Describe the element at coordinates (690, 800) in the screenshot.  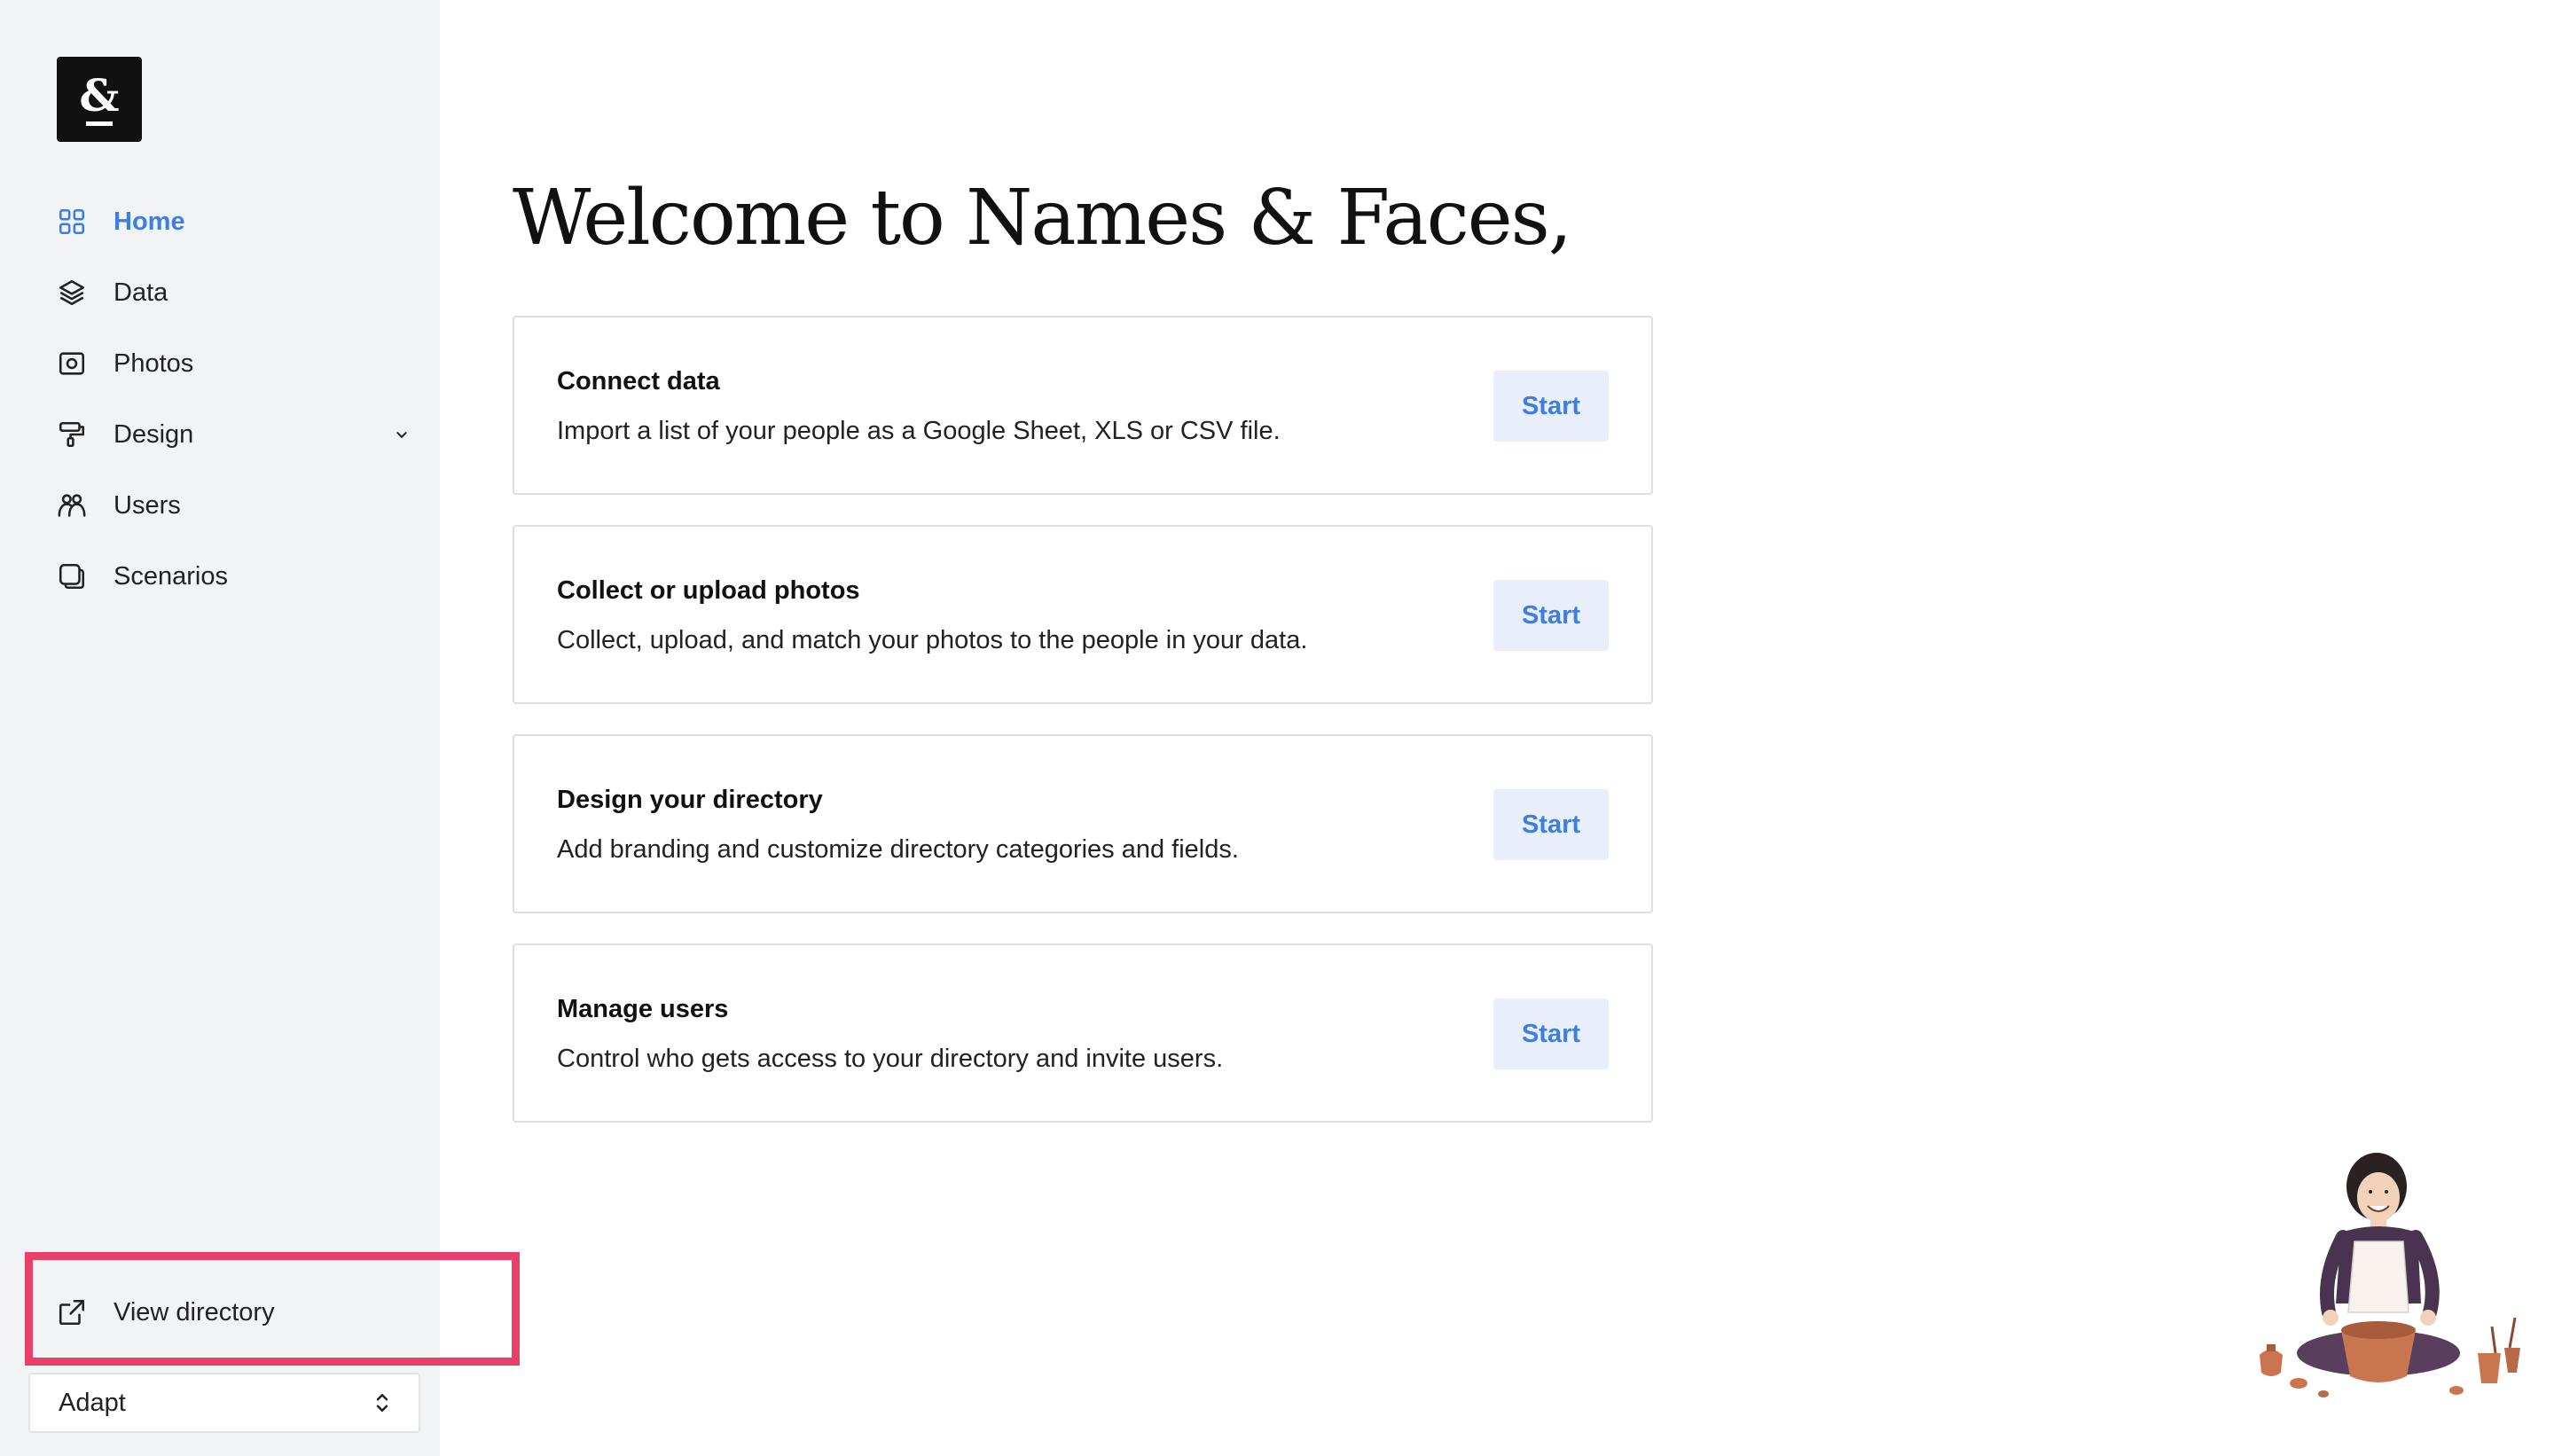
I see `card-title: Design your directory` at that location.